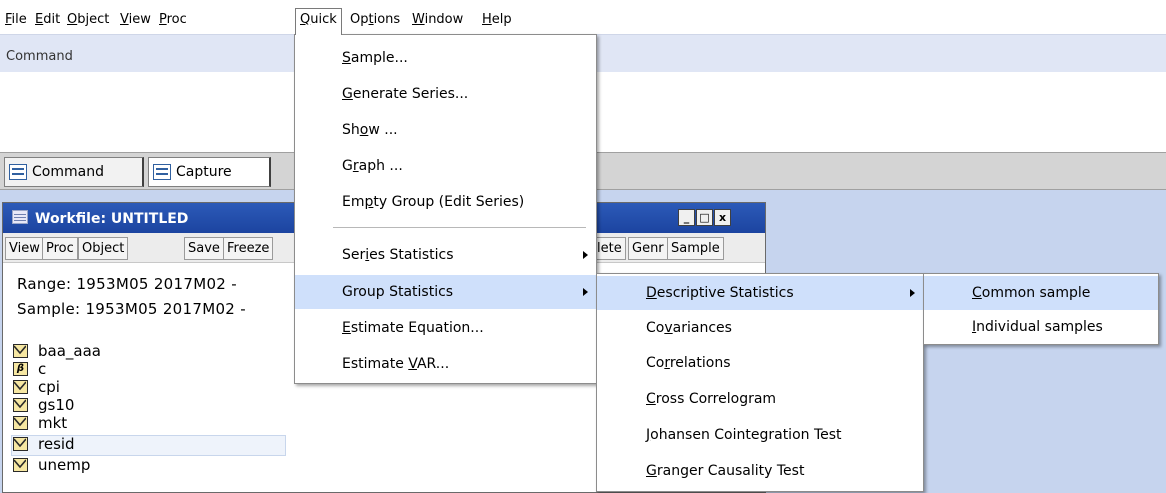 This screenshot has width=1166, height=493. I want to click on save-button: Save, so click(204, 248).